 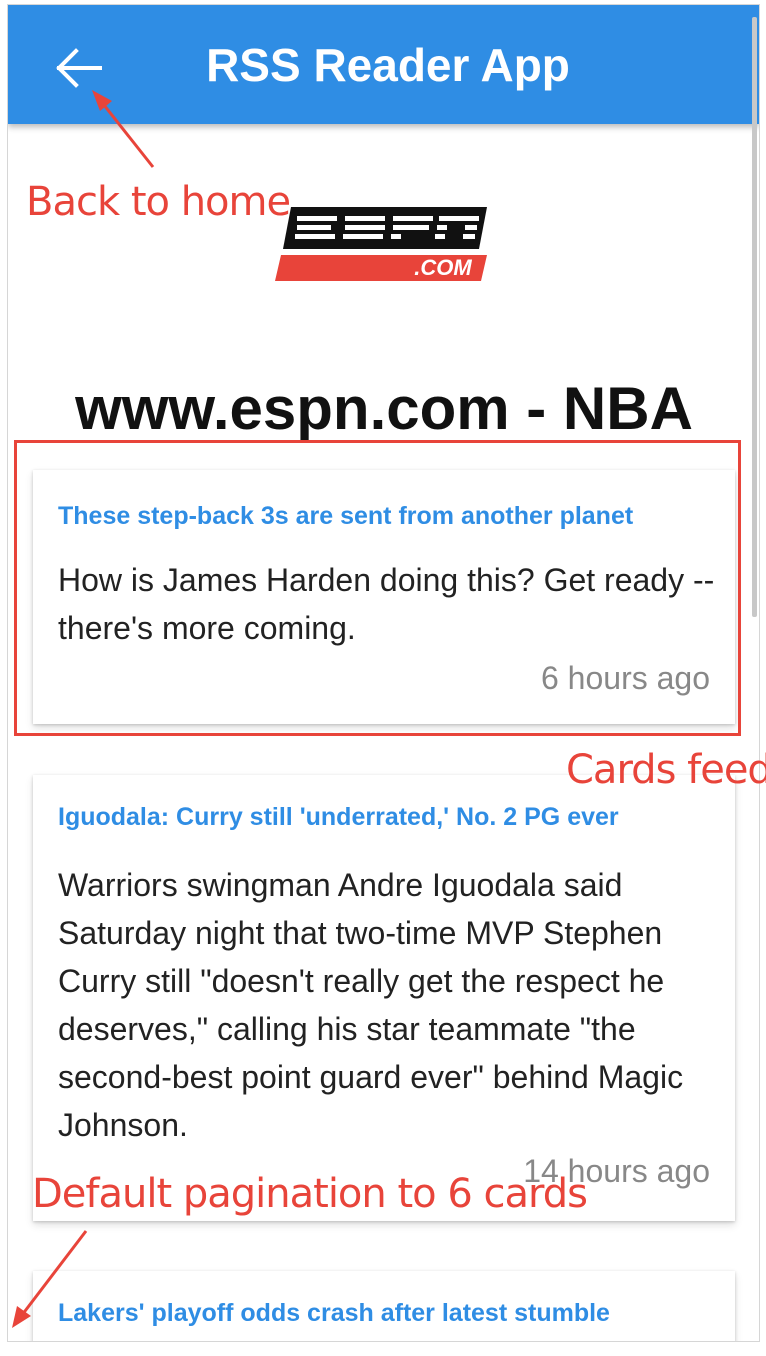 What do you see at coordinates (381, 244) in the screenshot?
I see `espn-logo: .COM` at bounding box center [381, 244].